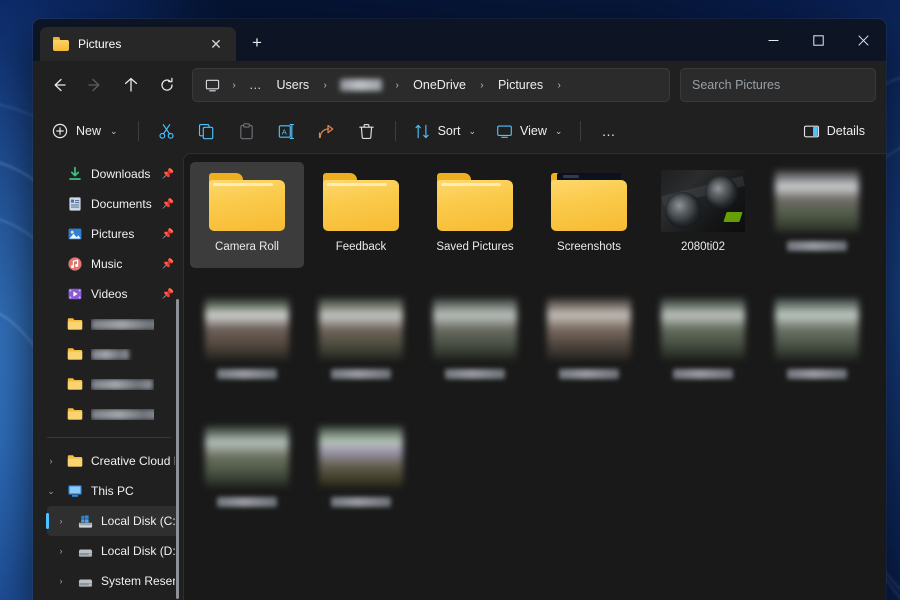 The image size is (900, 600). I want to click on maximize-button, so click(818, 40).